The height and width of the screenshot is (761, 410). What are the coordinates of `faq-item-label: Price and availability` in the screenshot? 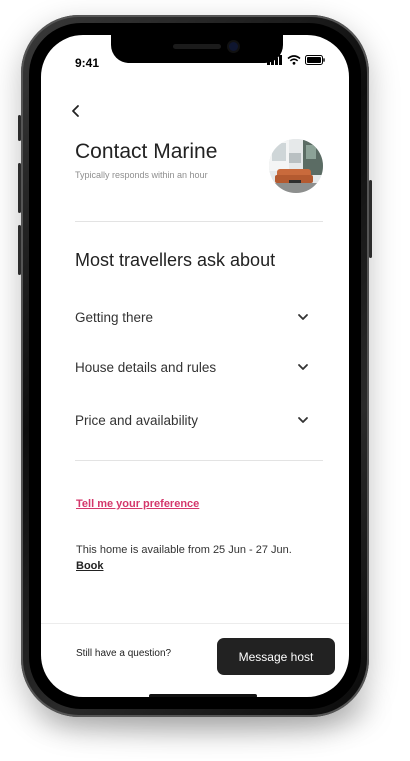 It's located at (137, 420).